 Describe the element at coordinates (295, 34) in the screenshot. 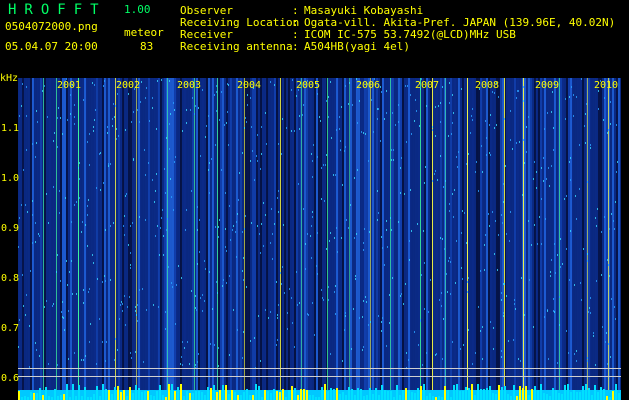

I see `receiver-colon: :` at that location.